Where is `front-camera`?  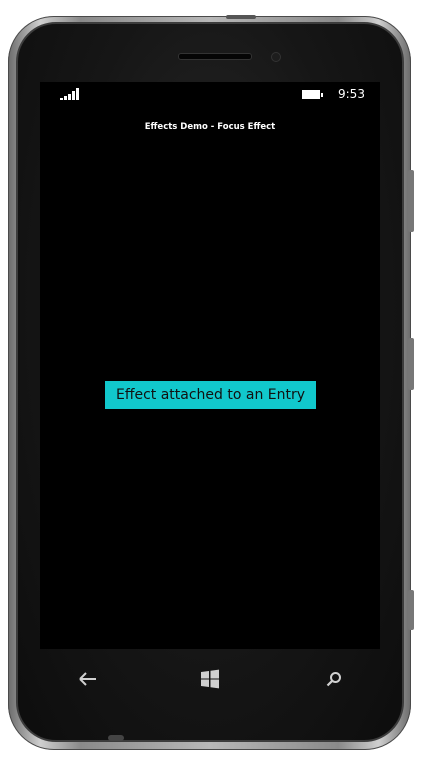
front-camera is located at coordinates (276, 57).